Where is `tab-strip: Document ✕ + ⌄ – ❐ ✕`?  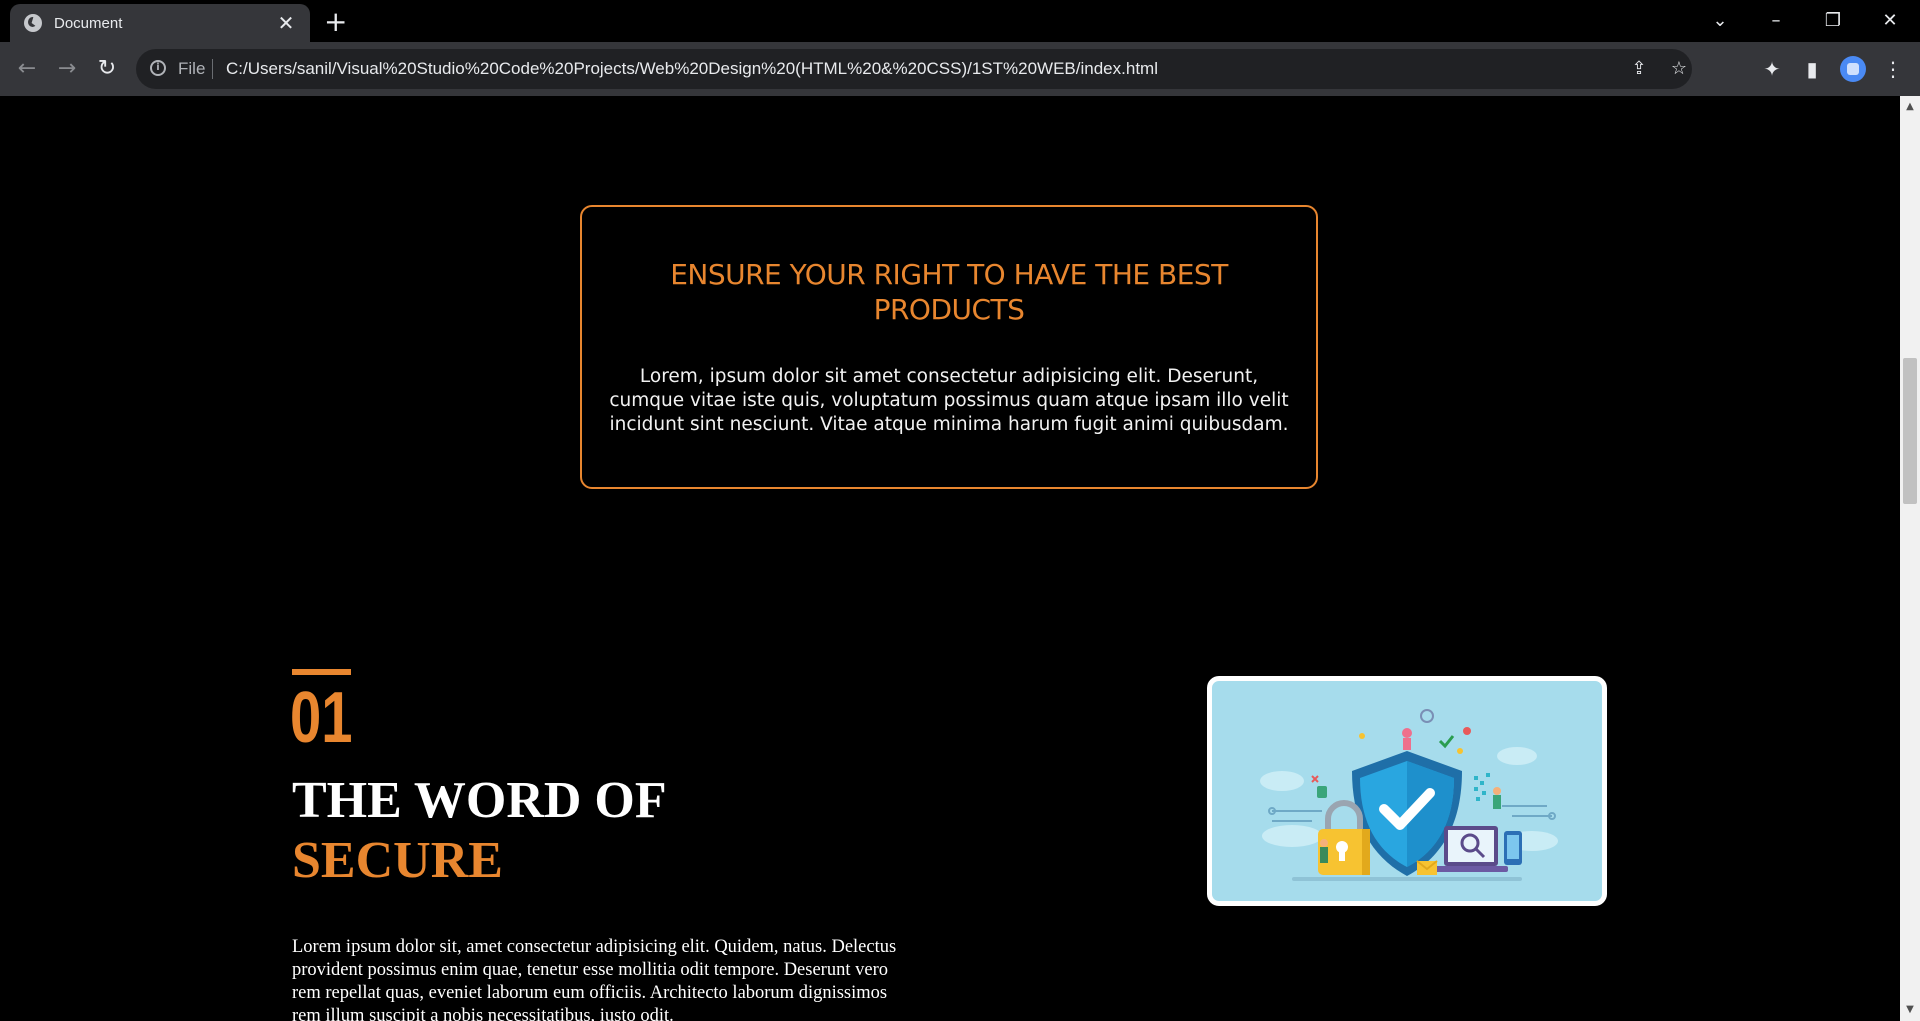 tab-strip: Document ✕ + ⌄ – ❐ ✕ is located at coordinates (960, 21).